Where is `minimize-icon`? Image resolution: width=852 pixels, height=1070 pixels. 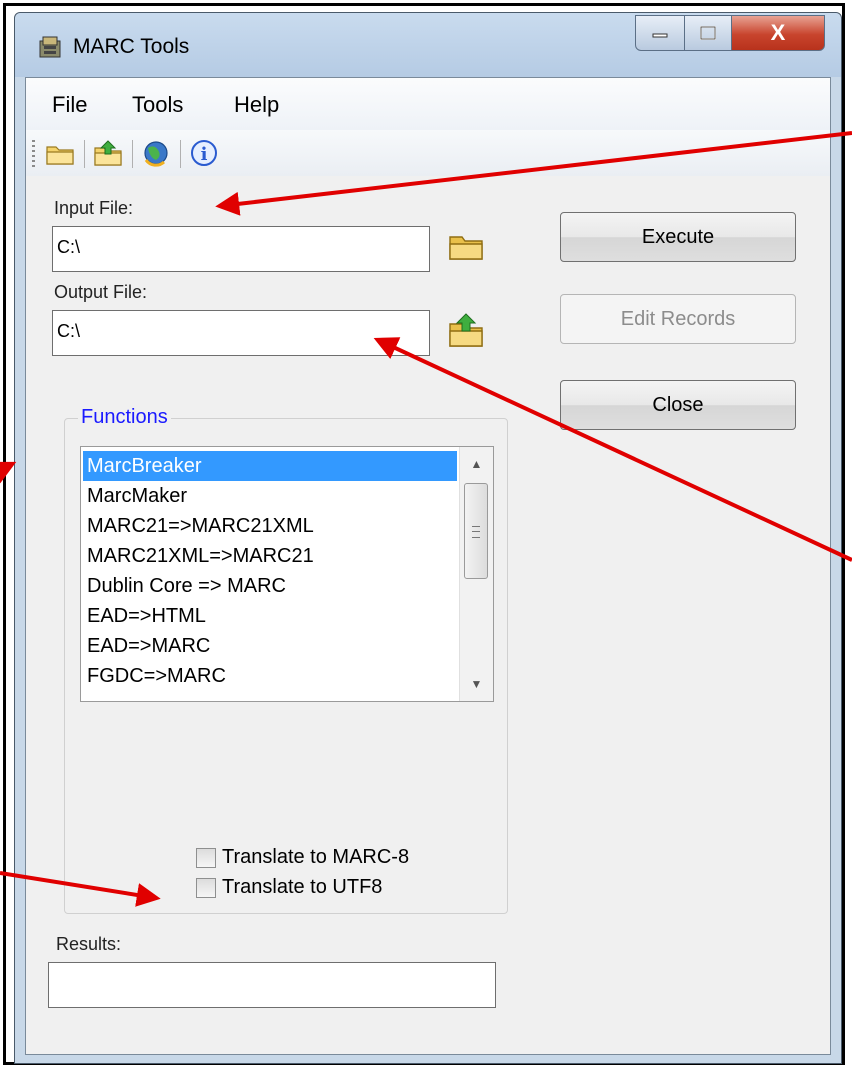
minimize-icon is located at coordinates (660, 35).